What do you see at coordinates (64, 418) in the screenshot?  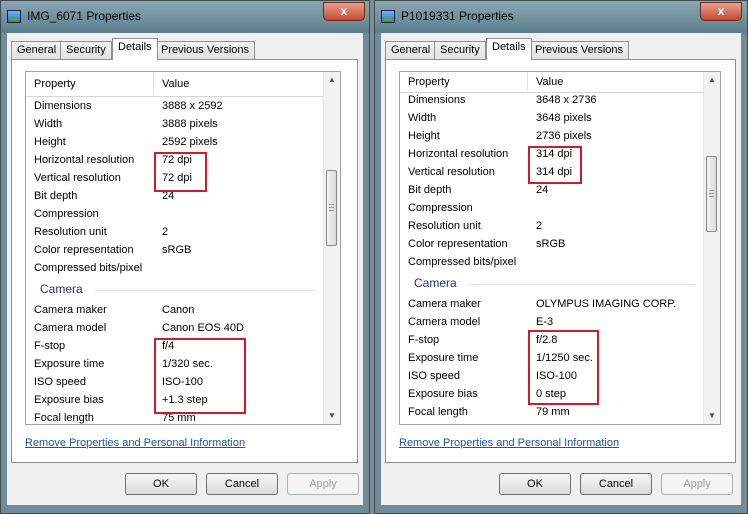 I see `property-name: Focal length` at bounding box center [64, 418].